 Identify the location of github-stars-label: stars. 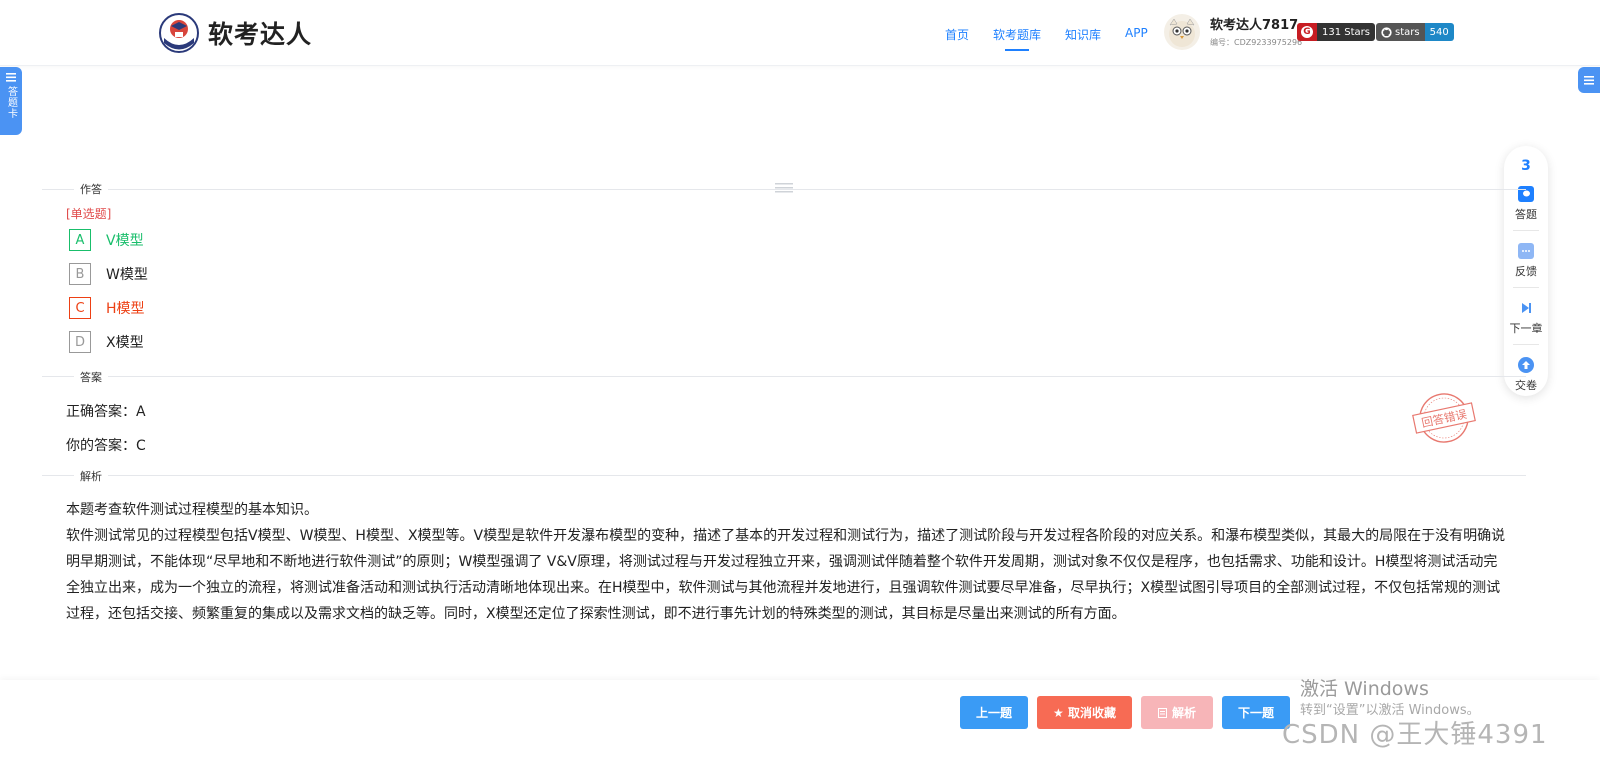
(1400, 32).